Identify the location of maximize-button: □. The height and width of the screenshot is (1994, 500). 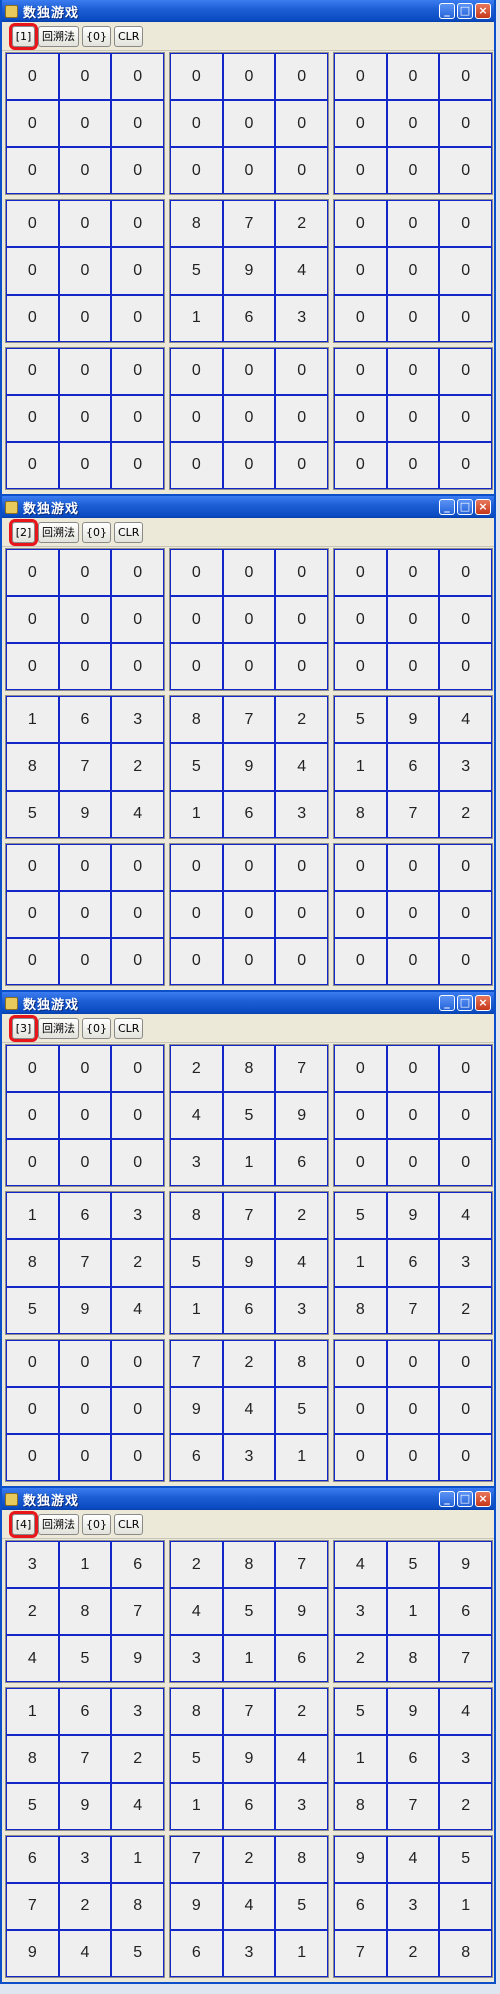
(465, 11).